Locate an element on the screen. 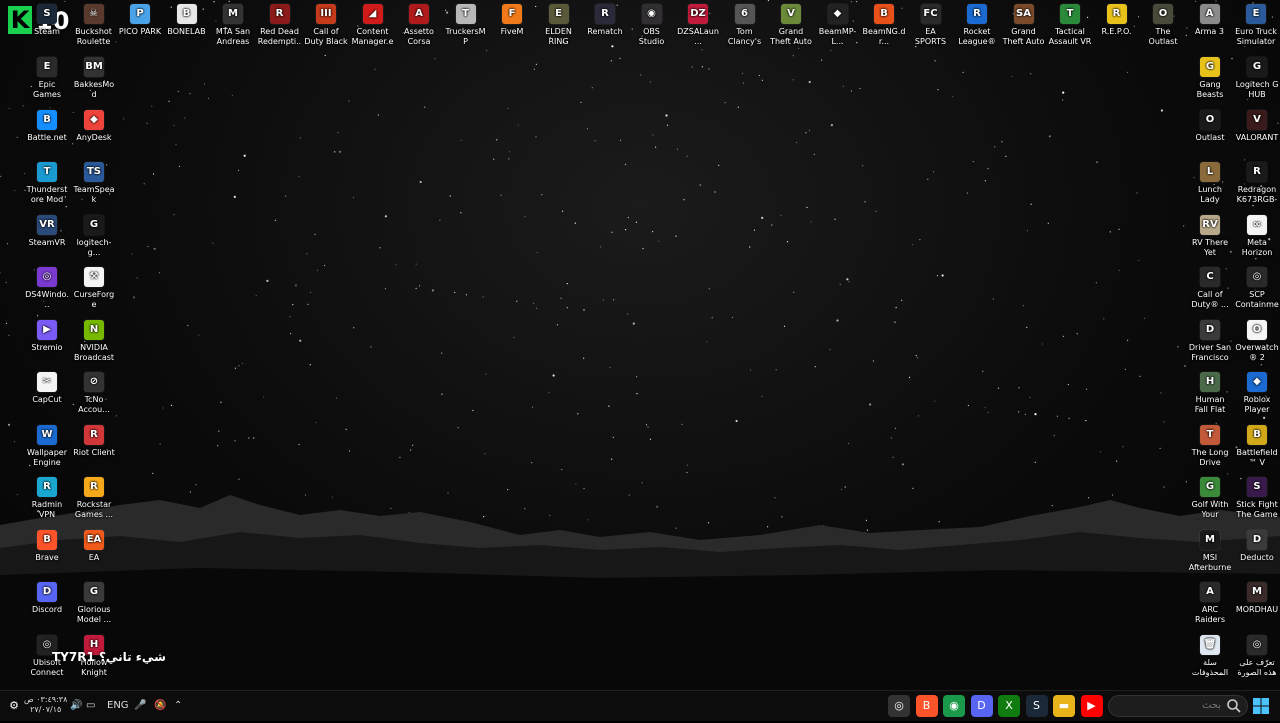 This screenshot has height=723, width=1280. clock: ٠٣:٤٩:٣٨ ص ٢٧/٠٧/١٥ is located at coordinates (45, 705).